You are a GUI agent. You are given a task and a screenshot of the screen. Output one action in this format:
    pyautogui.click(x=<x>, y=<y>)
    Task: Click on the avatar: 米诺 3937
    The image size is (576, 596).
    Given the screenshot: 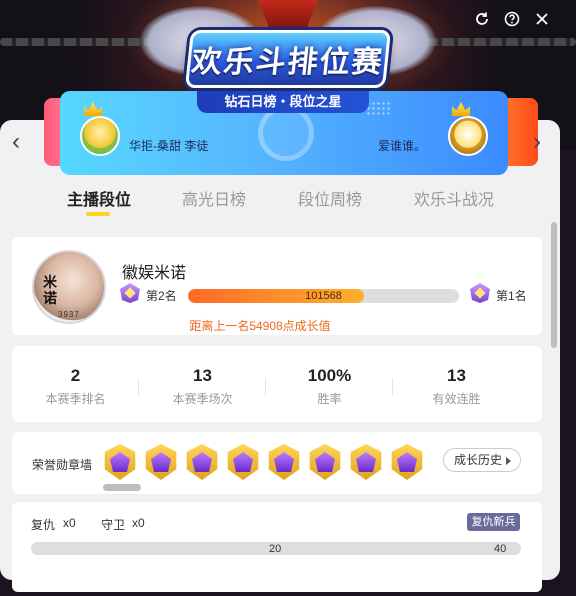 What is the action you would take?
    pyautogui.click(x=69, y=287)
    